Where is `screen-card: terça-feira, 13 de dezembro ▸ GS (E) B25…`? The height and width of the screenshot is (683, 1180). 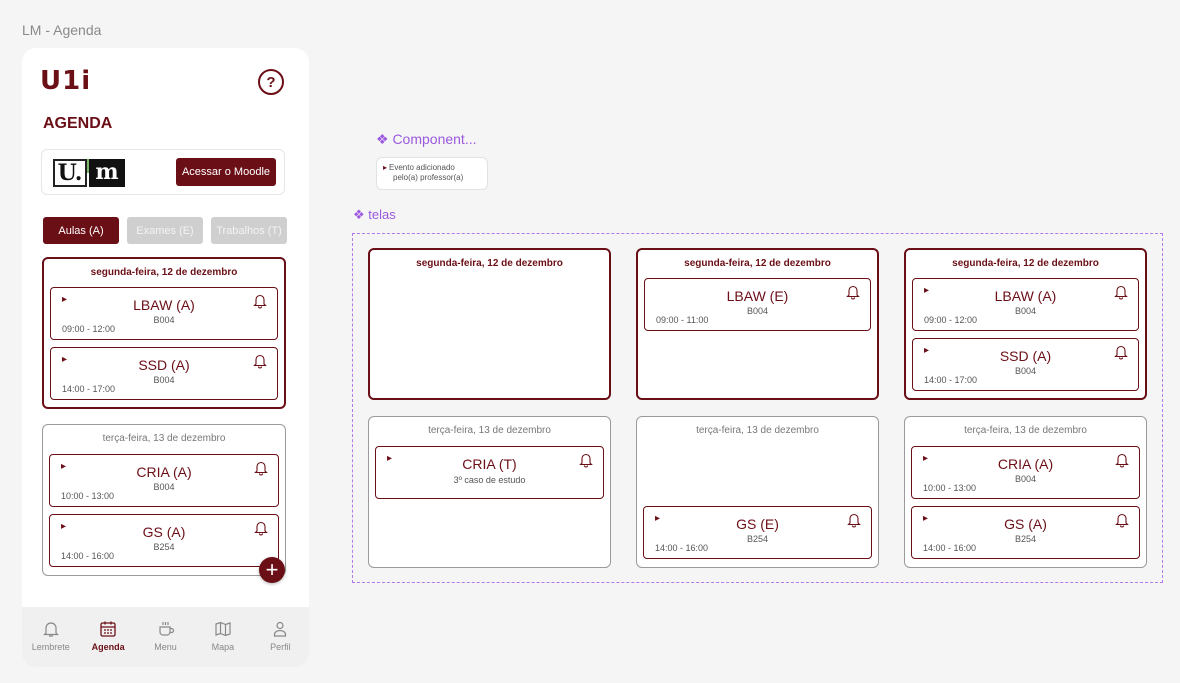
screen-card: terça-feira, 13 de dezembro ▸ GS (E) B25… is located at coordinates (757, 492).